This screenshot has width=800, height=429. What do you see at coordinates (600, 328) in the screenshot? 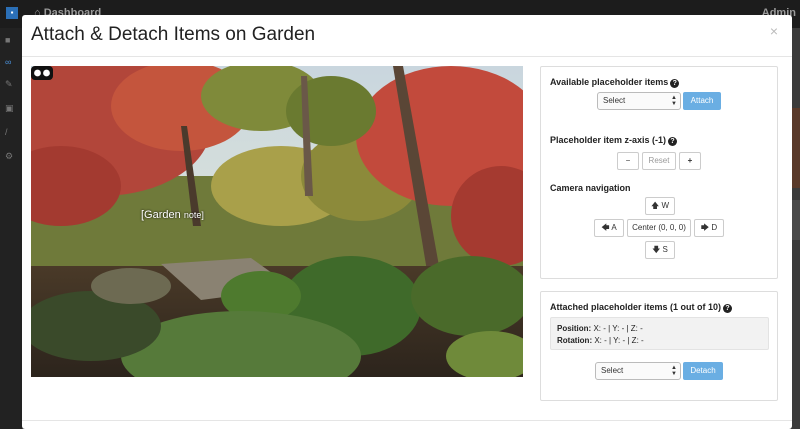
I see `position-readout: Position: X: - | Y: - | Z: -` at bounding box center [600, 328].